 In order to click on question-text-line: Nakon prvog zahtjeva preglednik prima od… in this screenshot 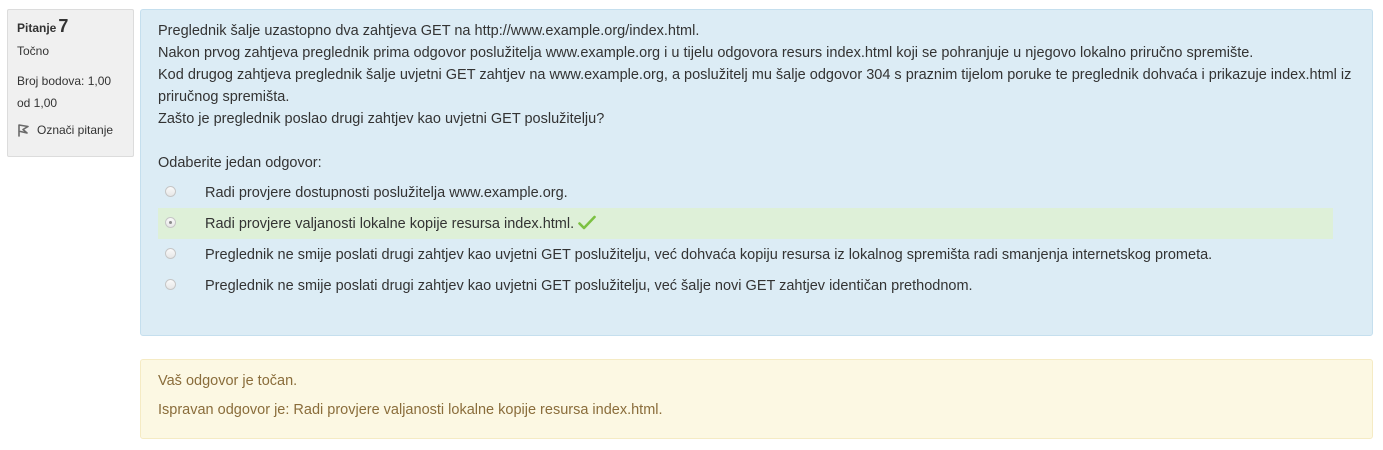, I will do `click(706, 53)`.